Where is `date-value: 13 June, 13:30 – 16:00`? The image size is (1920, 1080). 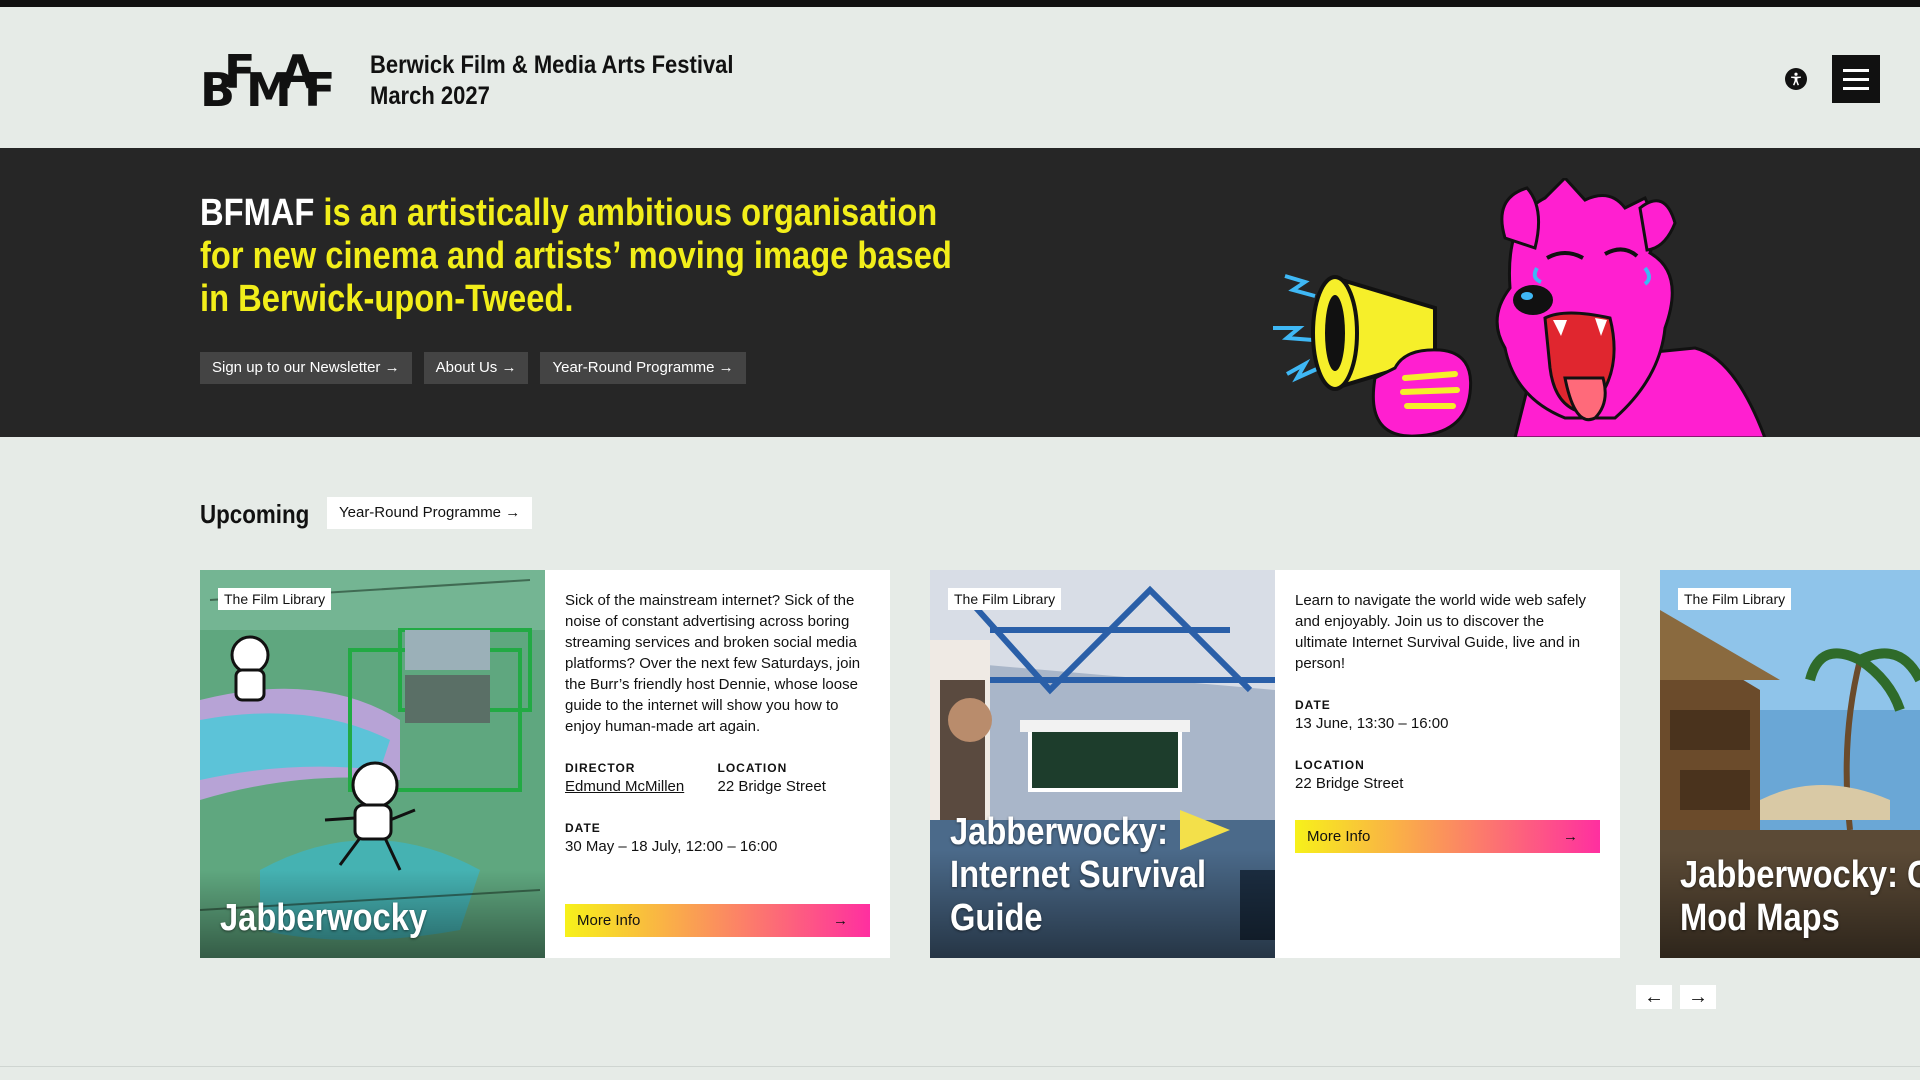 date-value: 13 June, 13:30 – 16:00 is located at coordinates (1372, 723).